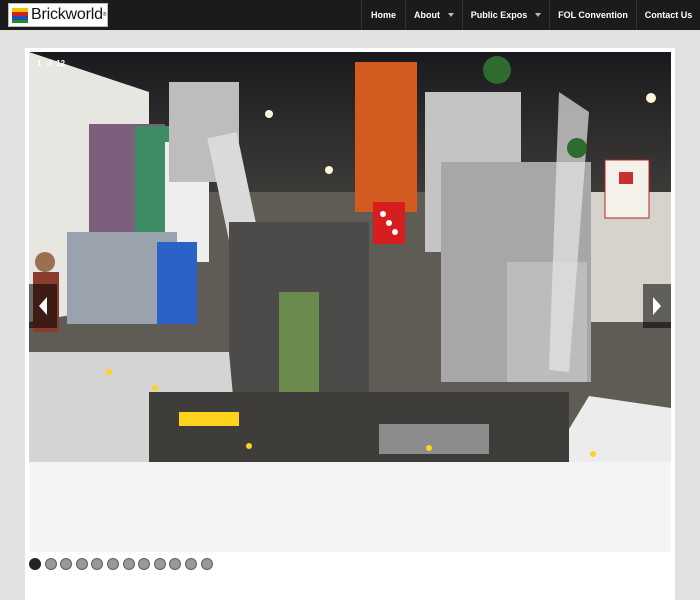  Describe the element at coordinates (499, 15) in the screenshot. I see `nav-label-public-expos: Public Expos` at that location.